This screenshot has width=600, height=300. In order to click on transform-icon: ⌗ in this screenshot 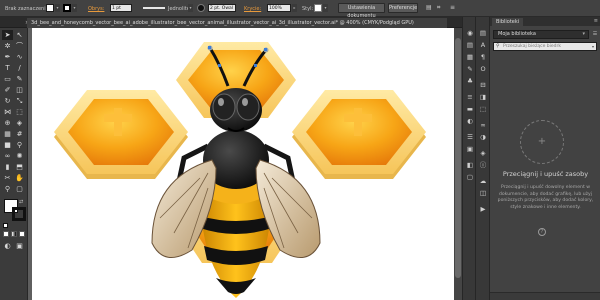, I will do `click(441, 8)`.